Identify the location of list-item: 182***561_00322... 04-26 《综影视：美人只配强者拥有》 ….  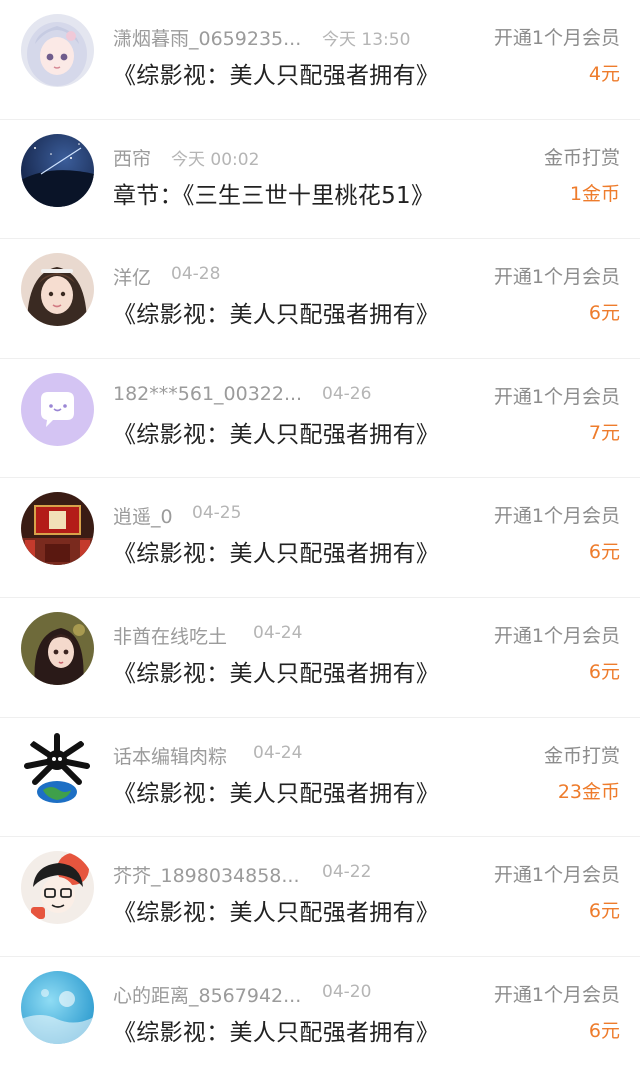
(320, 419).